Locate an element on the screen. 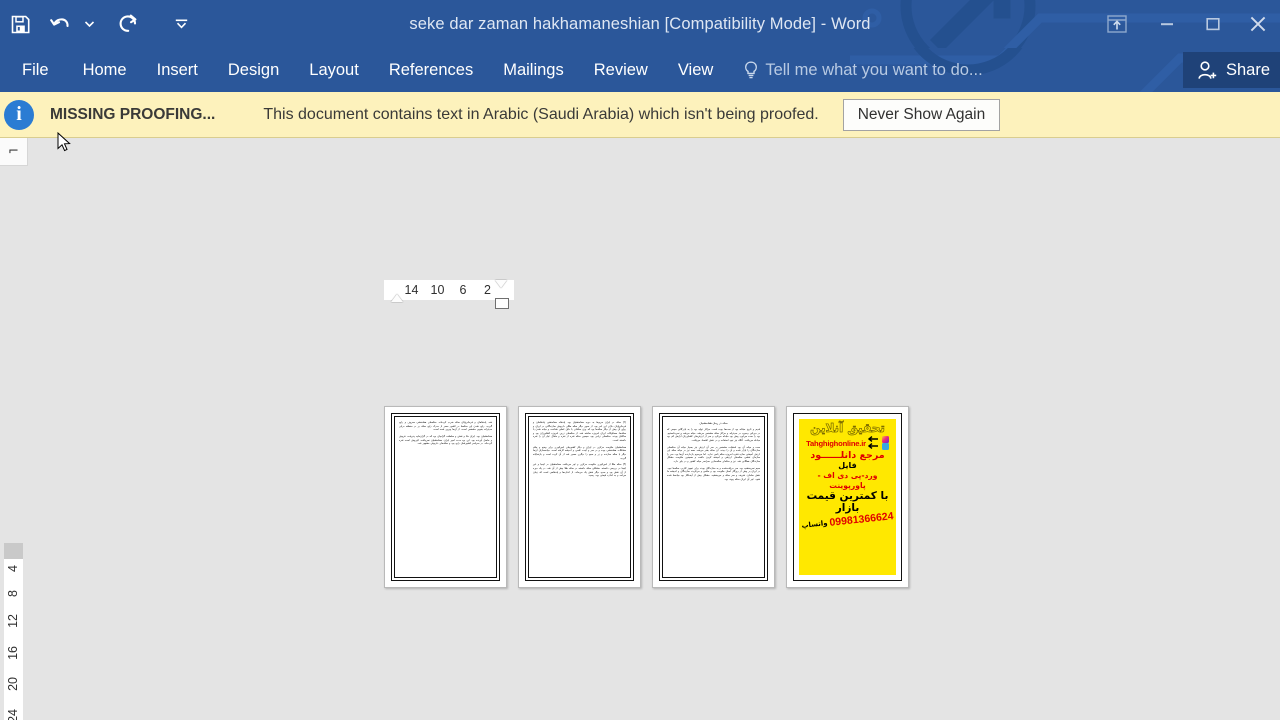 Image resolution: width=1280 pixels, height=720 pixels. tab-mailings: Mailings is located at coordinates (533, 70).